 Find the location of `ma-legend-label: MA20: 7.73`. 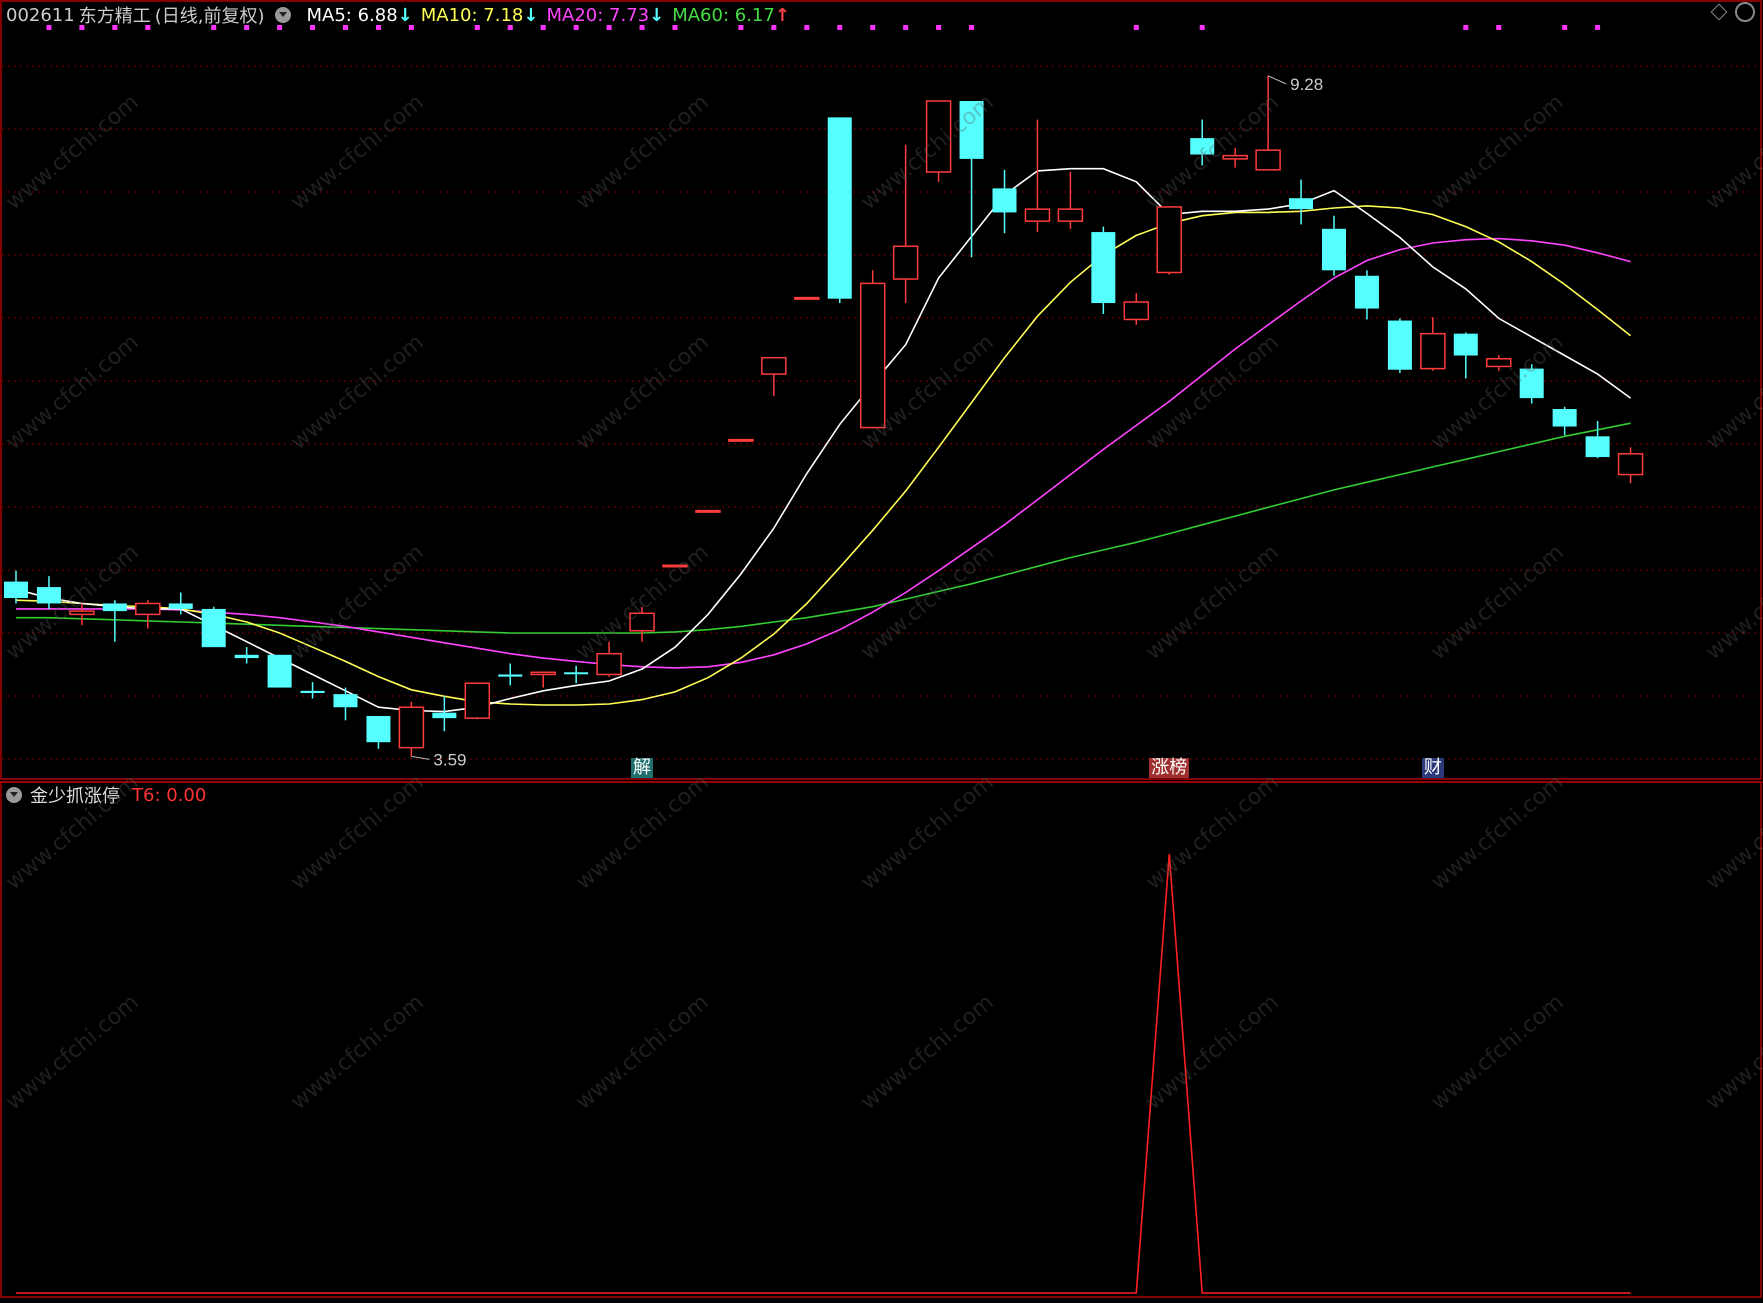

ma-legend-label: MA20: 7.73 is located at coordinates (598, 15).